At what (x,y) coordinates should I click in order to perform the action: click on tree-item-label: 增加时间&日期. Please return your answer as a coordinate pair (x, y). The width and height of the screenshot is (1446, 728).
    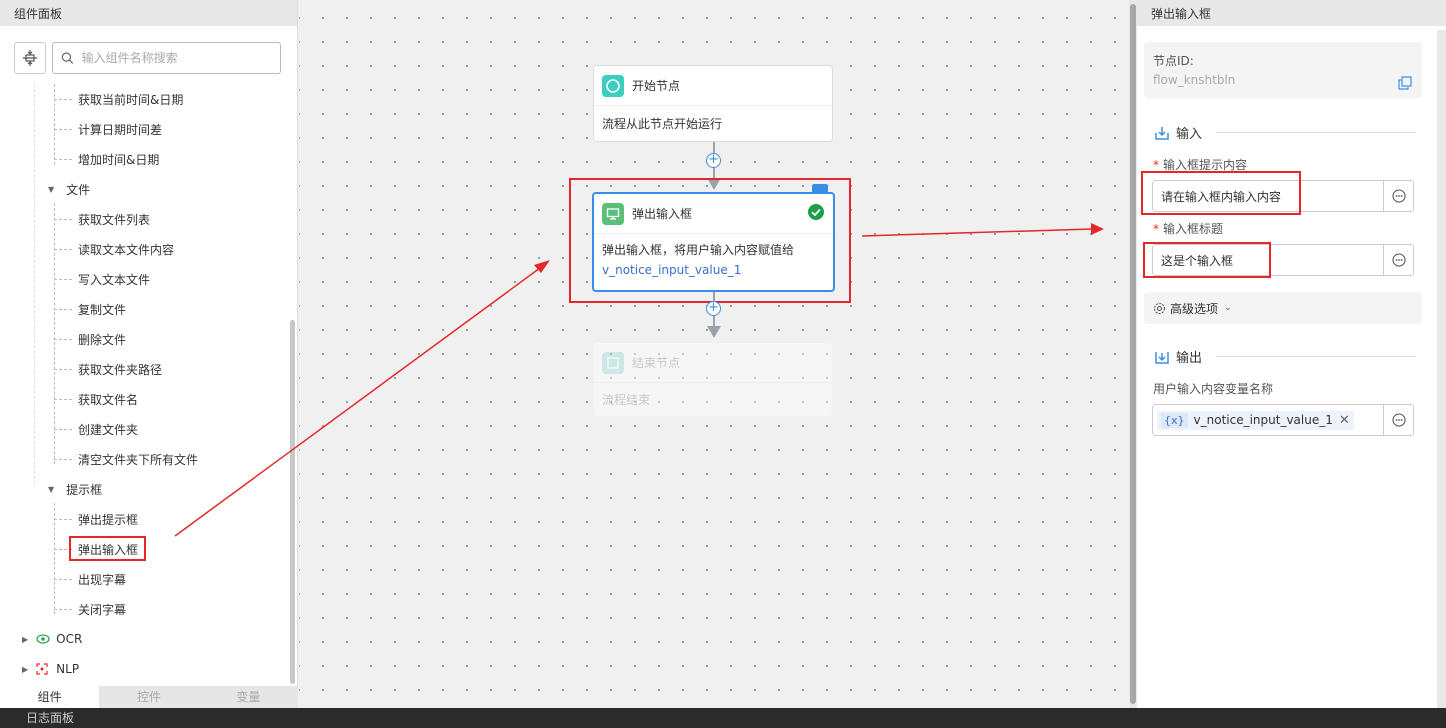
    Looking at the image, I should click on (119, 159).